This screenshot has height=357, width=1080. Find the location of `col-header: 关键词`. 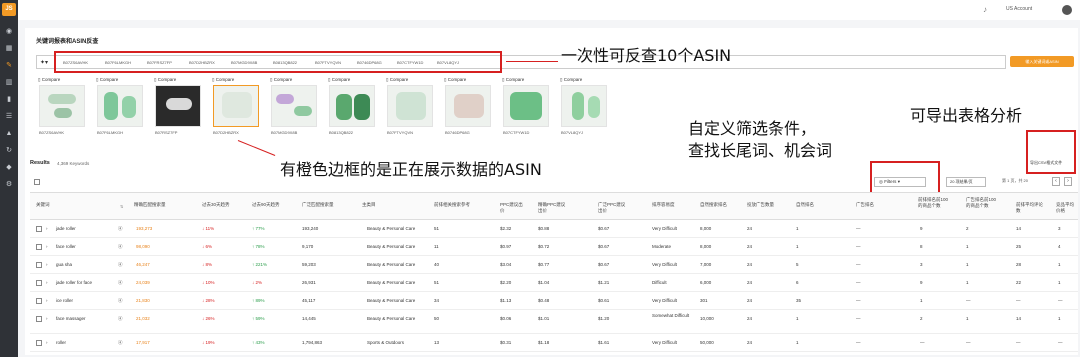

col-header: 关键词 is located at coordinates (43, 205).